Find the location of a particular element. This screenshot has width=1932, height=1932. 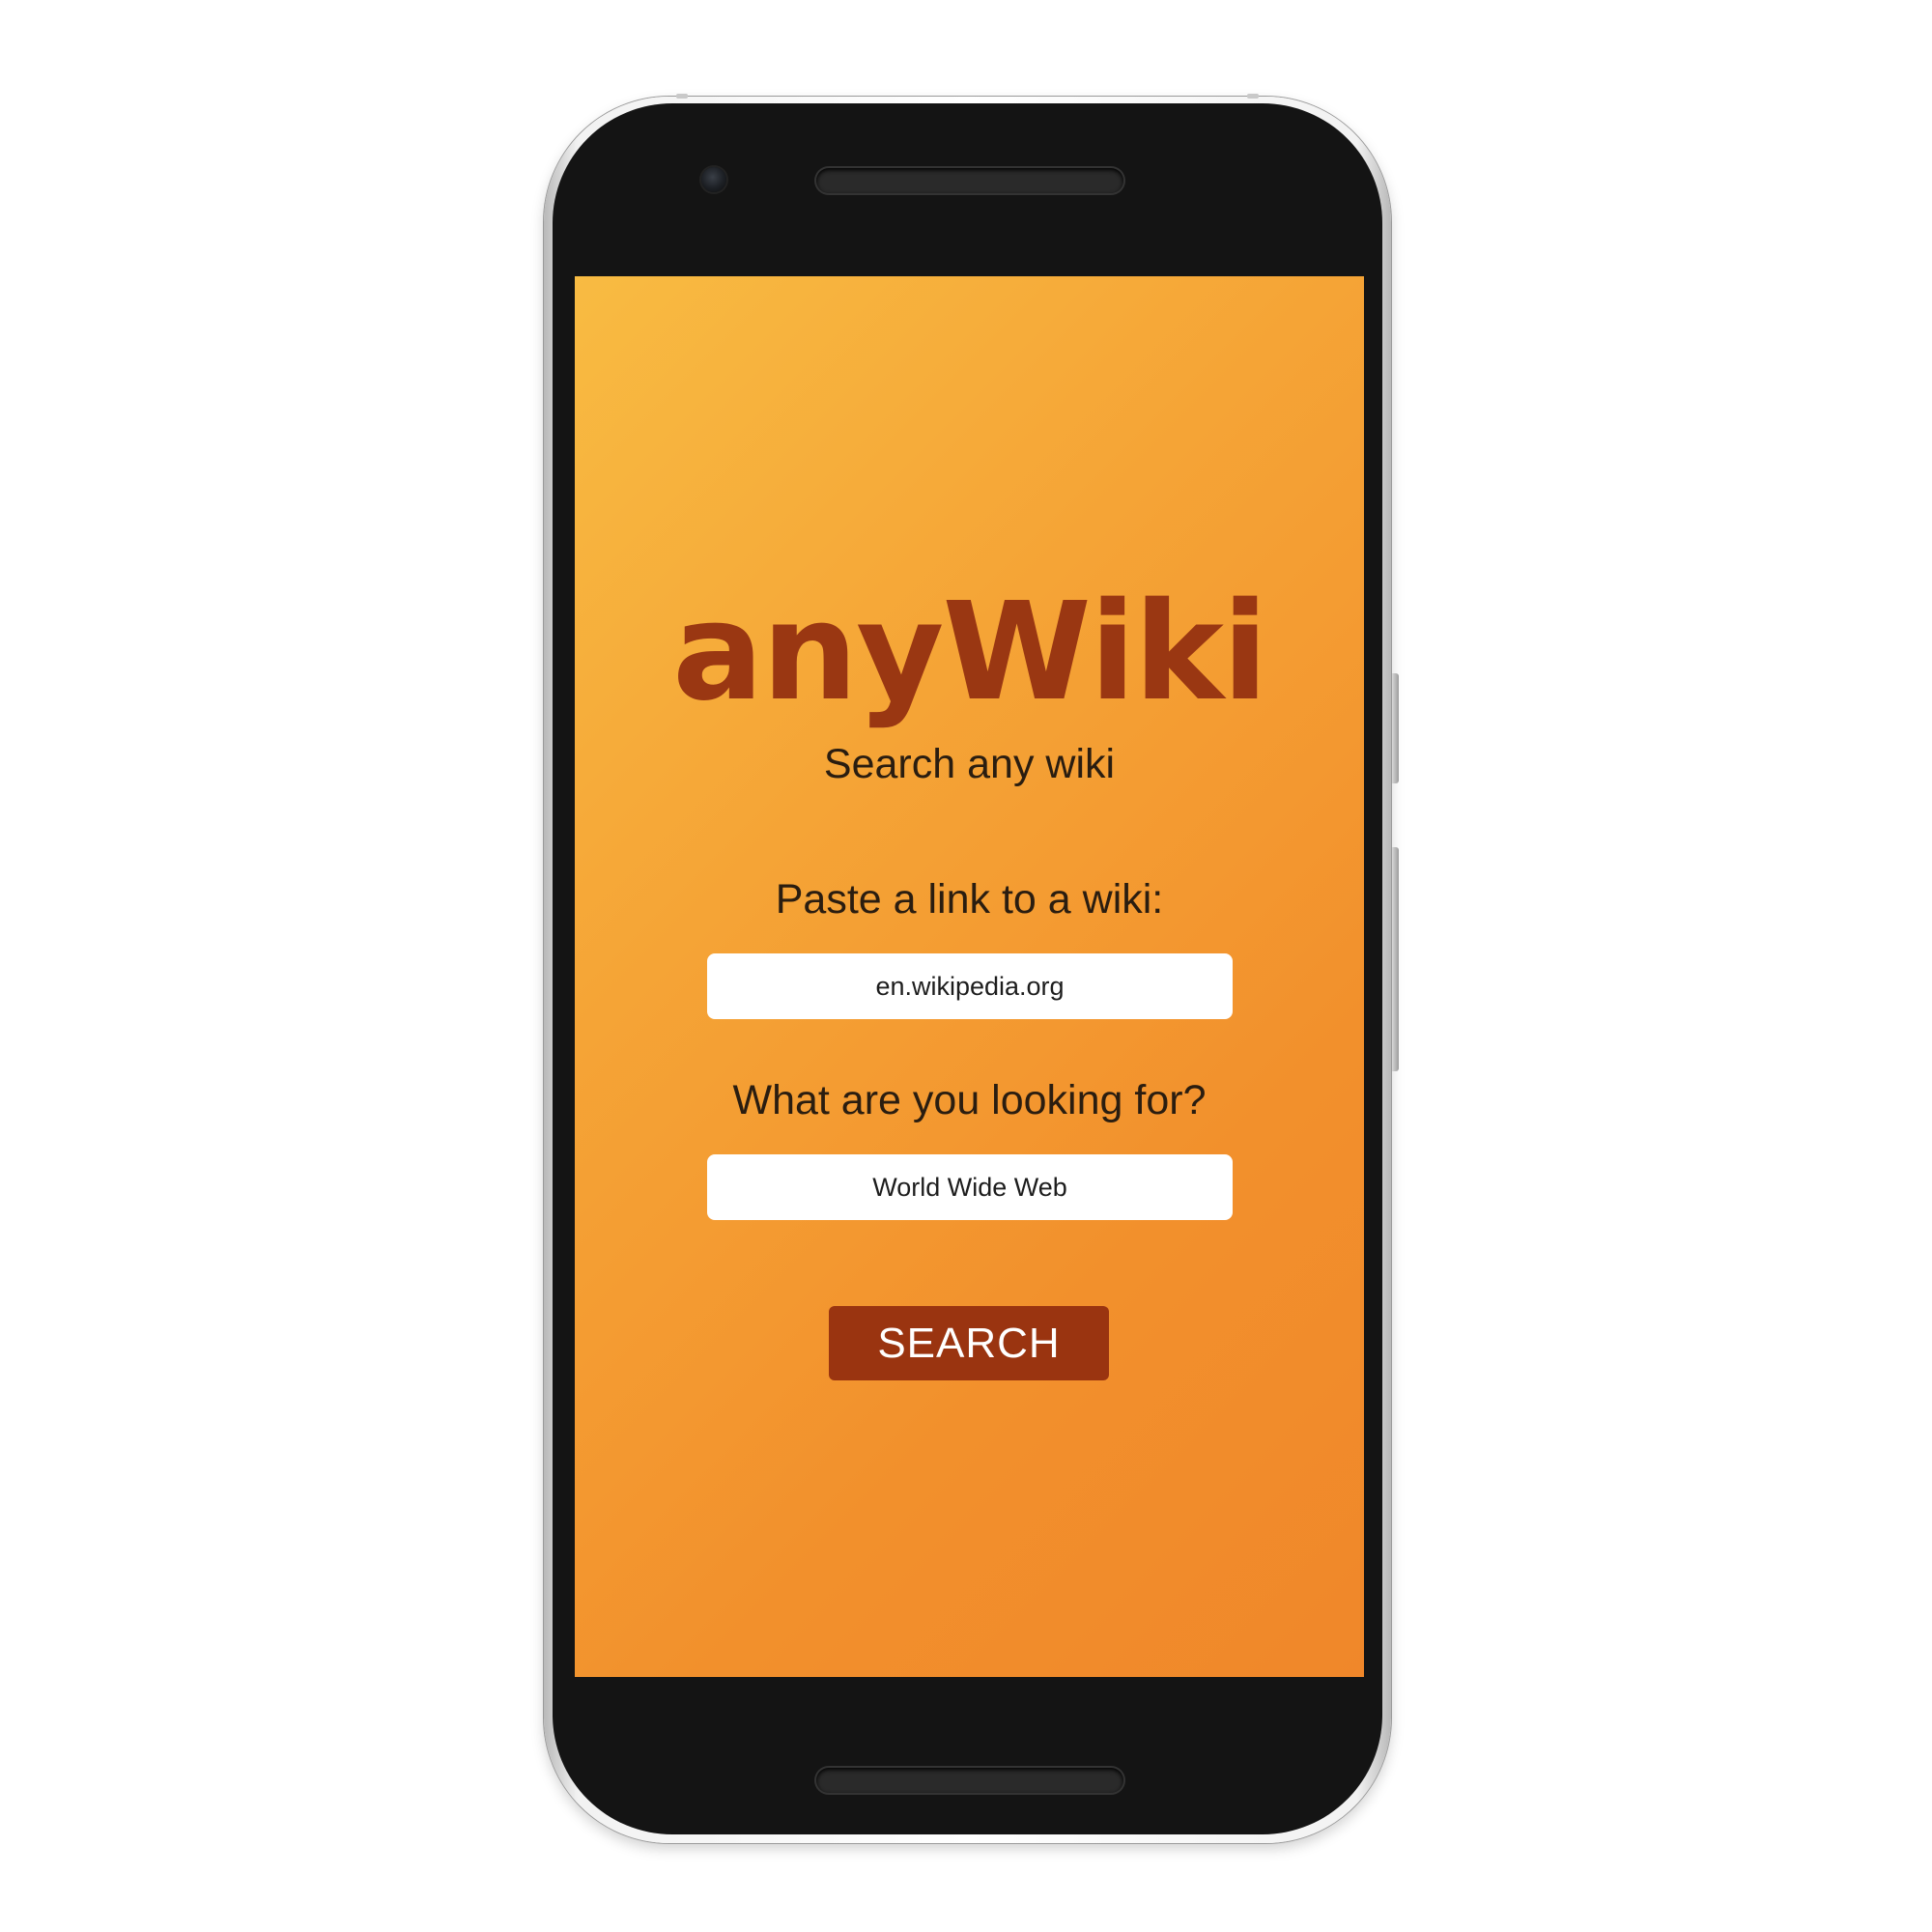

bottom-speaker-grille-icon is located at coordinates (969, 1780).